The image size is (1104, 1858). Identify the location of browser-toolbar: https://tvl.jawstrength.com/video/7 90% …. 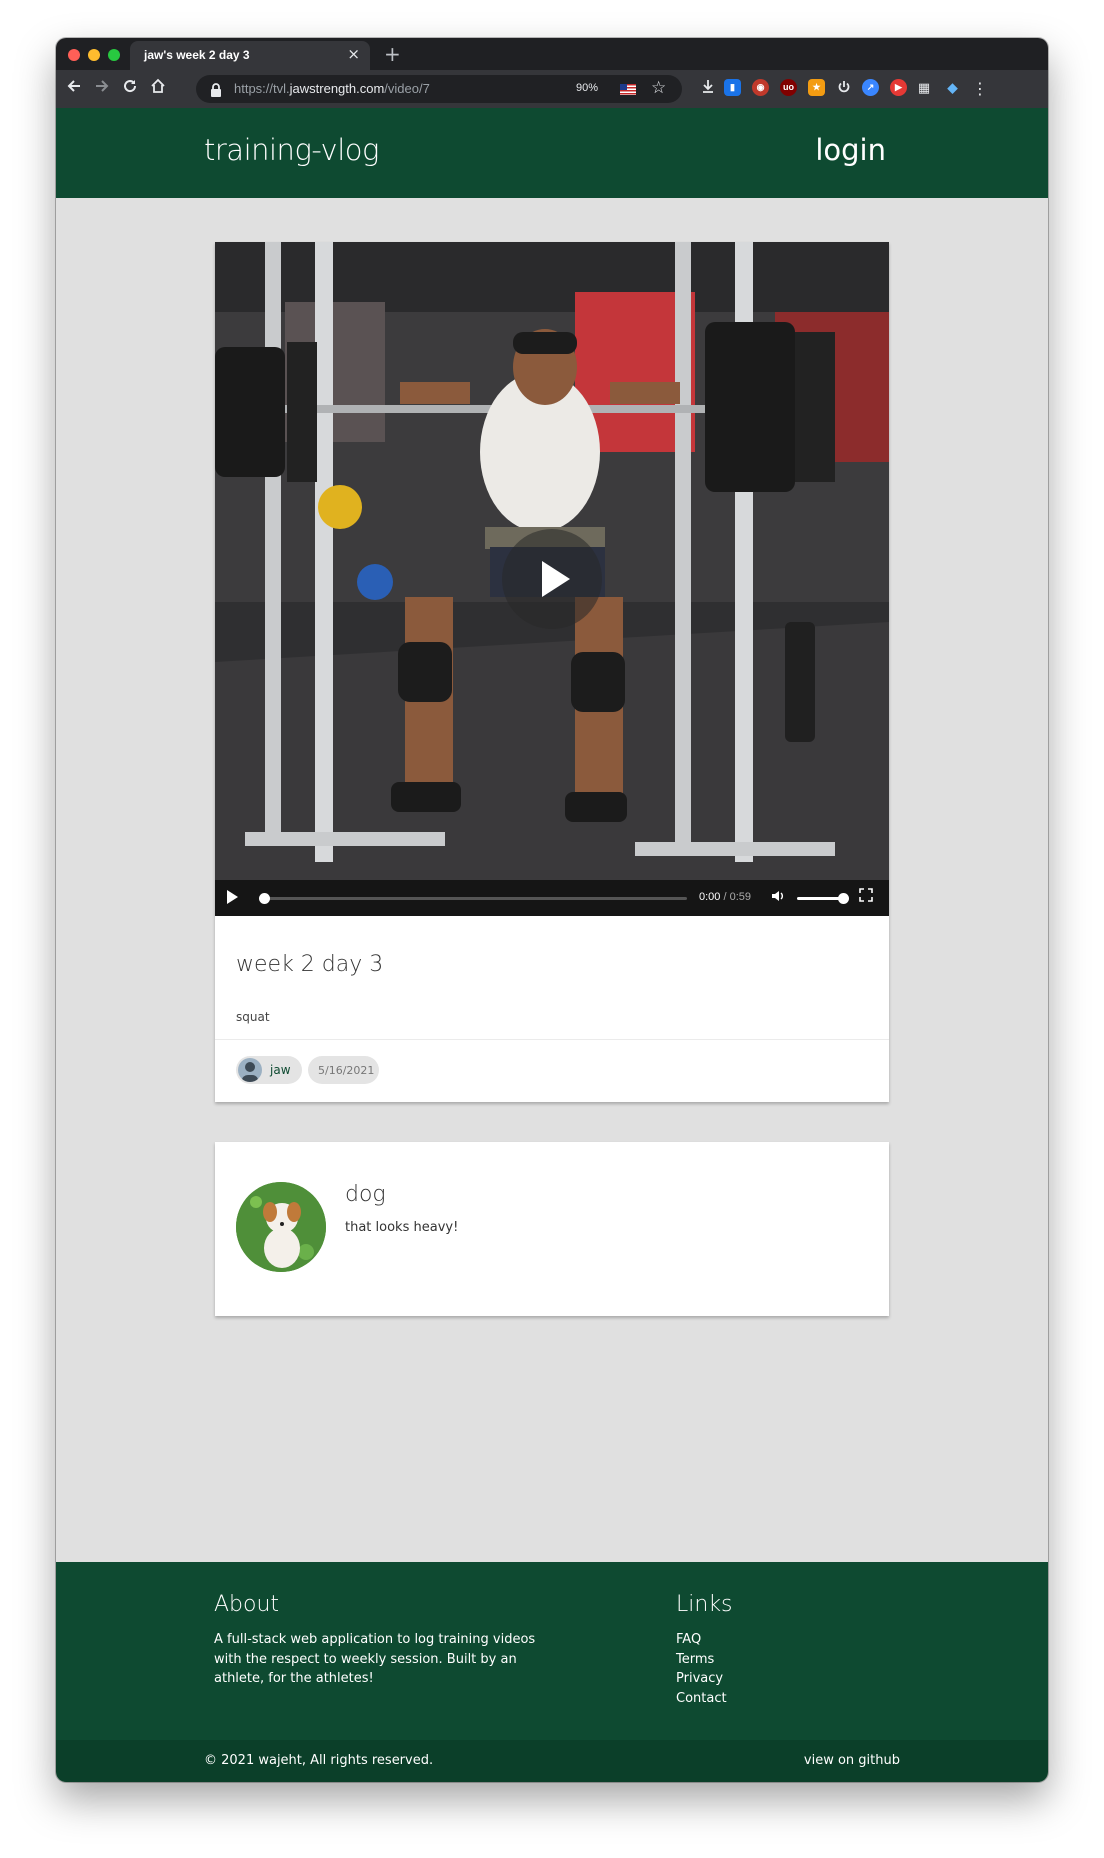
(552, 89).